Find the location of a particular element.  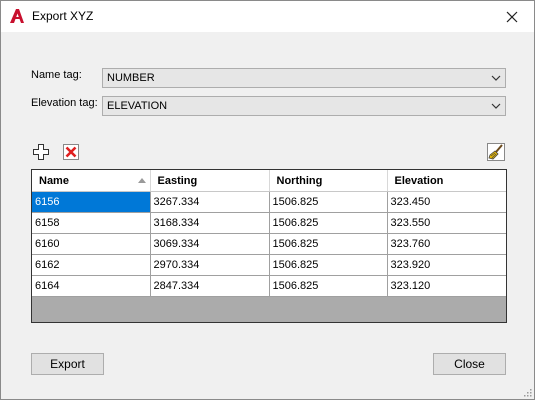

name-tag-label: Name tag: is located at coordinates (56, 75).